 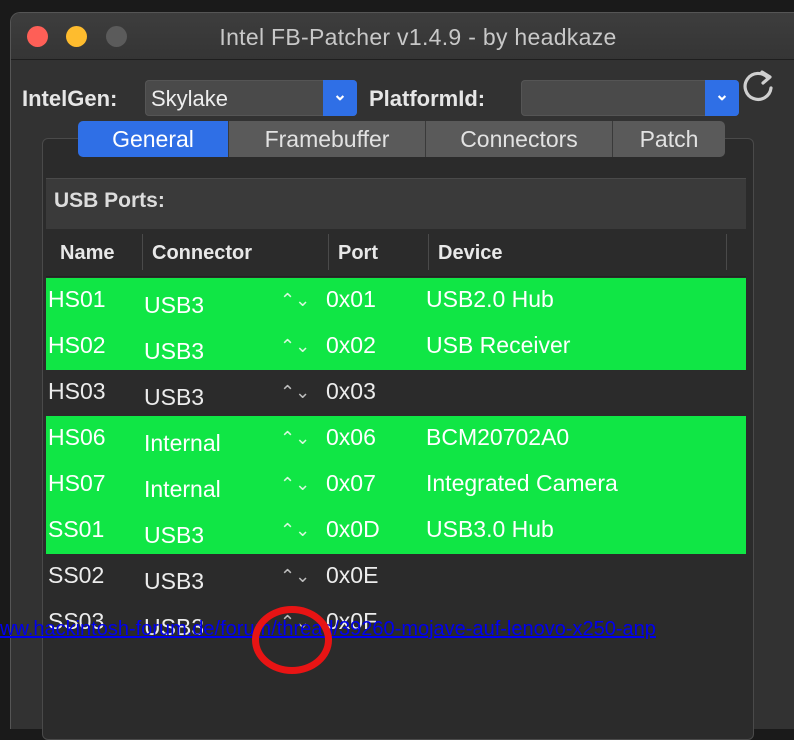 I want to click on table-row: HS06 Internal 0x06 BCM20702A0 ⌃⌄, so click(x=396, y=439).